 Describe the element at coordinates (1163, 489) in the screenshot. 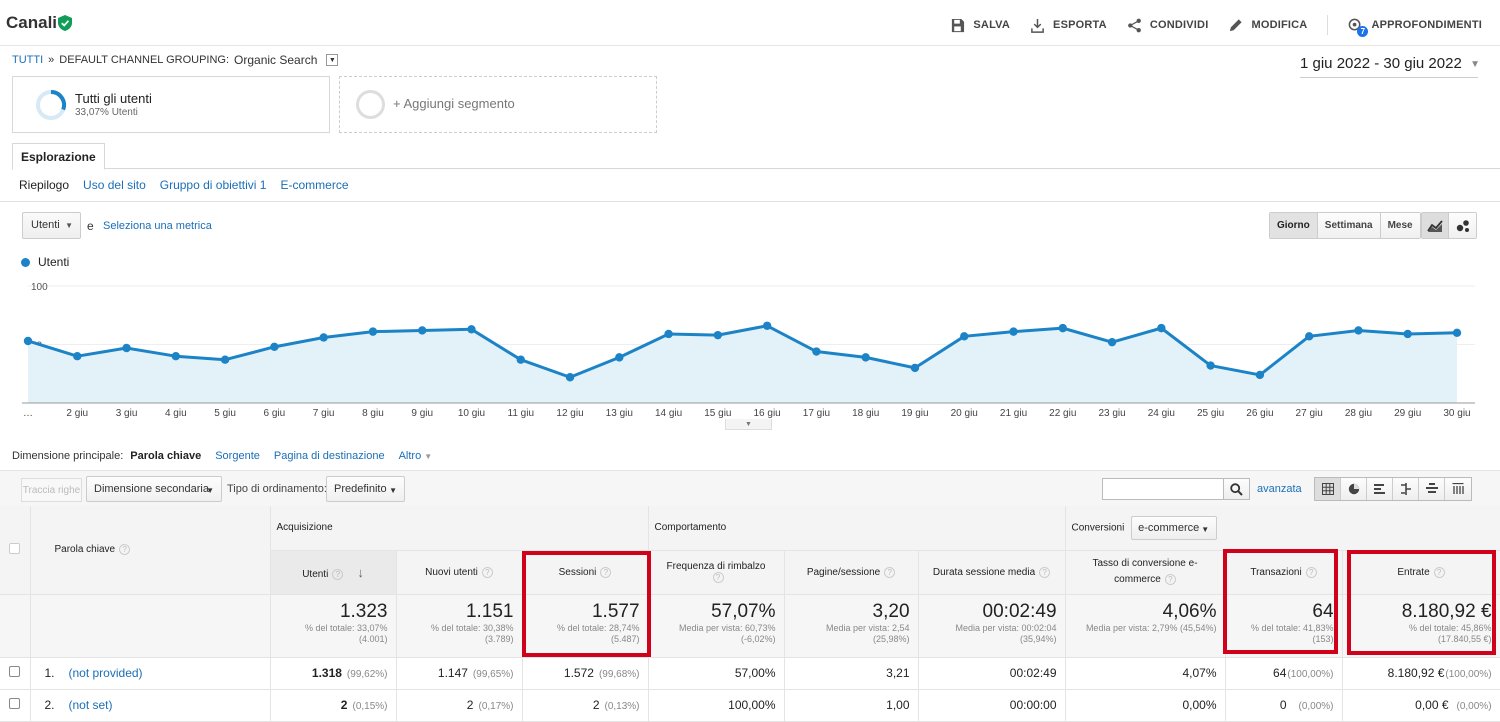

I see `table-search-input` at that location.